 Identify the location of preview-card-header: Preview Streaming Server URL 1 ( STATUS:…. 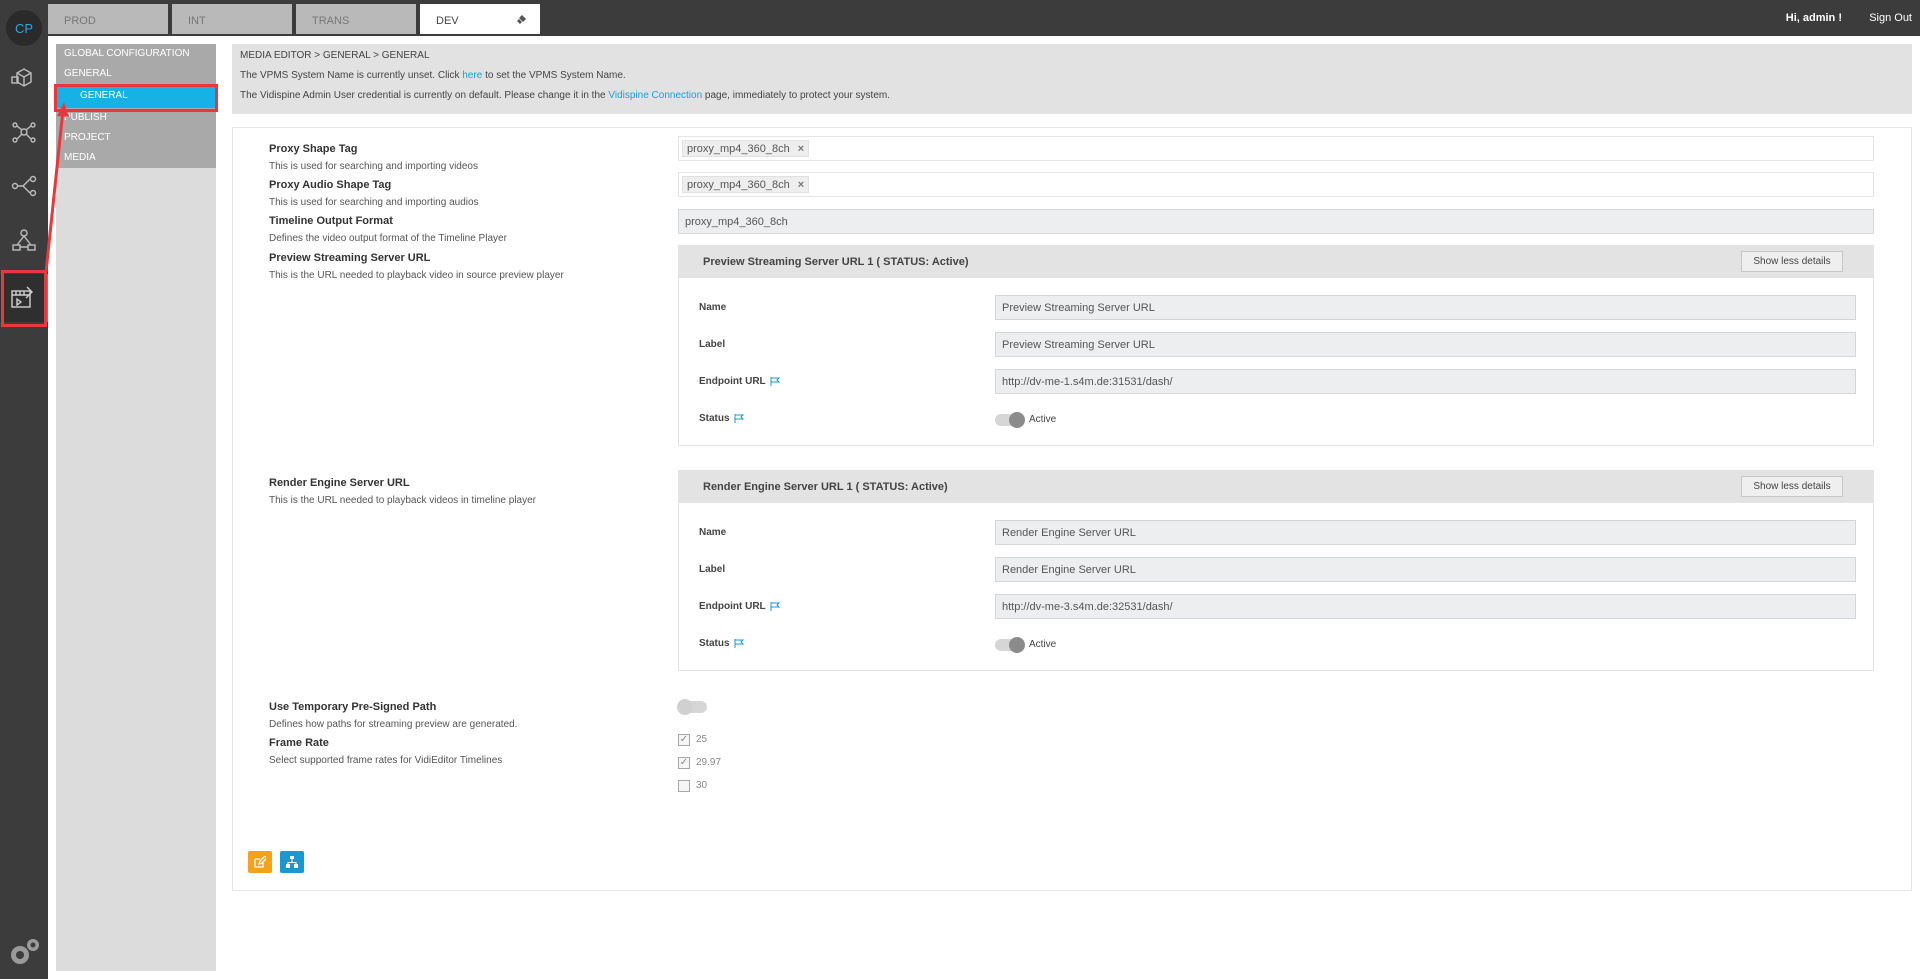
(1276, 262).